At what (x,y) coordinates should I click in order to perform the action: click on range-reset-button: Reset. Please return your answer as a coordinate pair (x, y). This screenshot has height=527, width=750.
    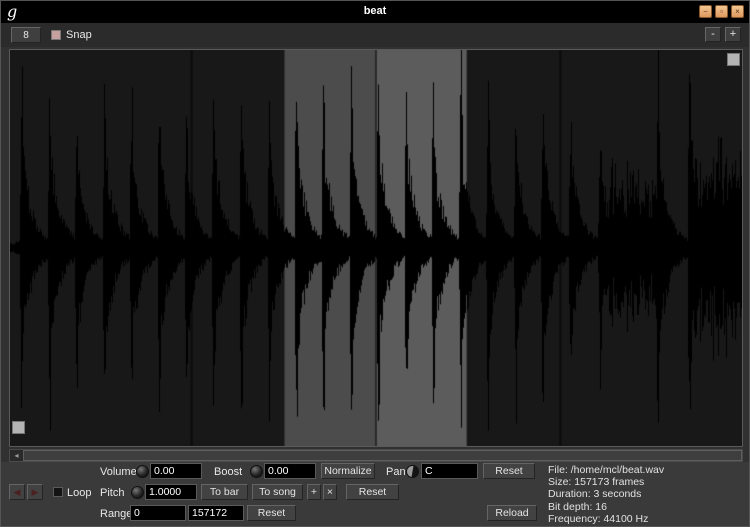
    Looking at the image, I should click on (271, 513).